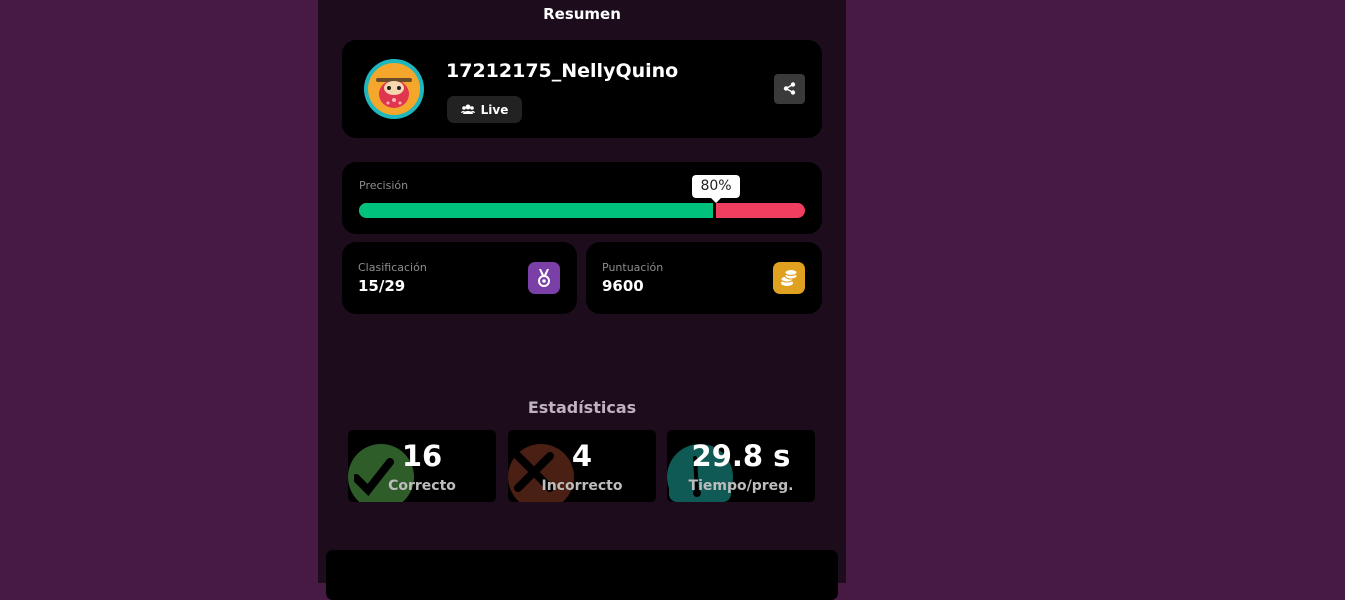  What do you see at coordinates (562, 71) in the screenshot?
I see `username: 17212175_NellyQuino` at bounding box center [562, 71].